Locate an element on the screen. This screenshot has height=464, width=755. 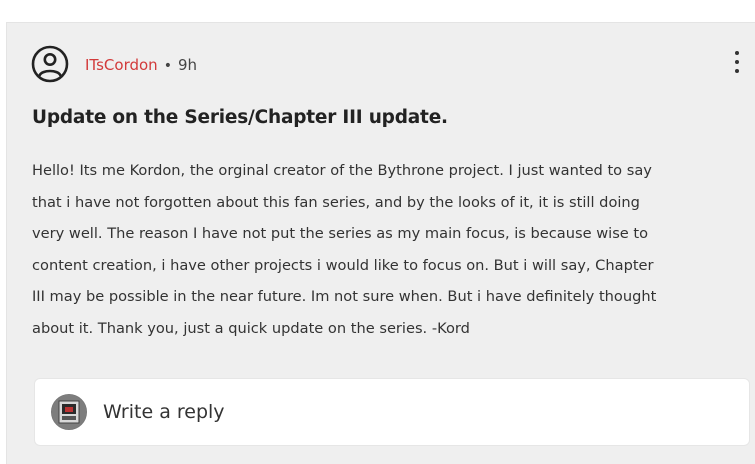
username-link: ITsCordon is located at coordinates (121, 65).